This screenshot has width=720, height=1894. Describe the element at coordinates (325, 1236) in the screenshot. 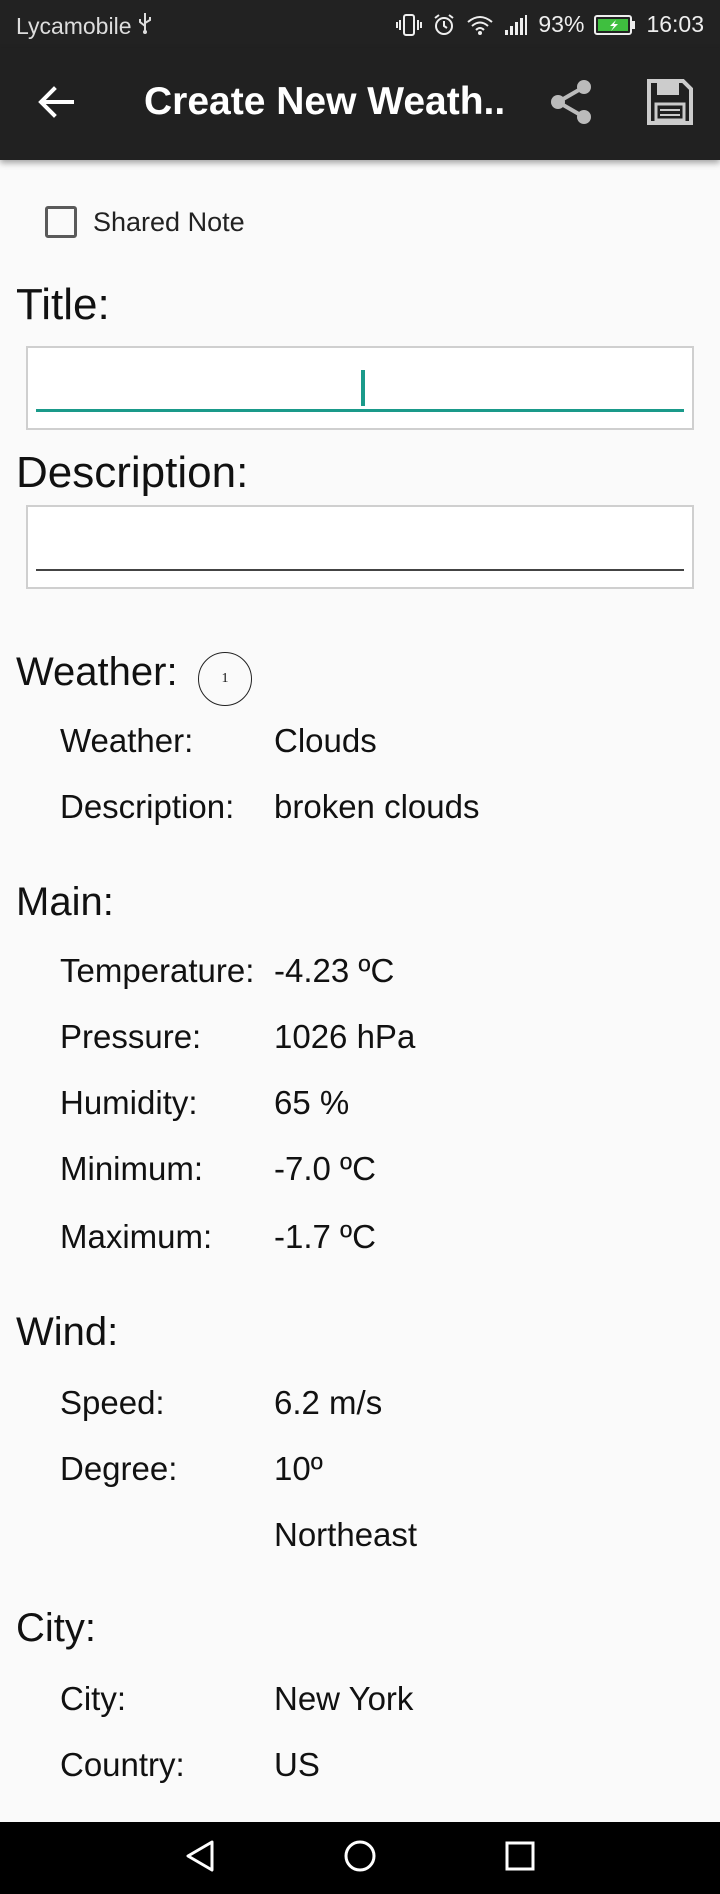

I see `maximum-value: -1.7 ºC` at that location.